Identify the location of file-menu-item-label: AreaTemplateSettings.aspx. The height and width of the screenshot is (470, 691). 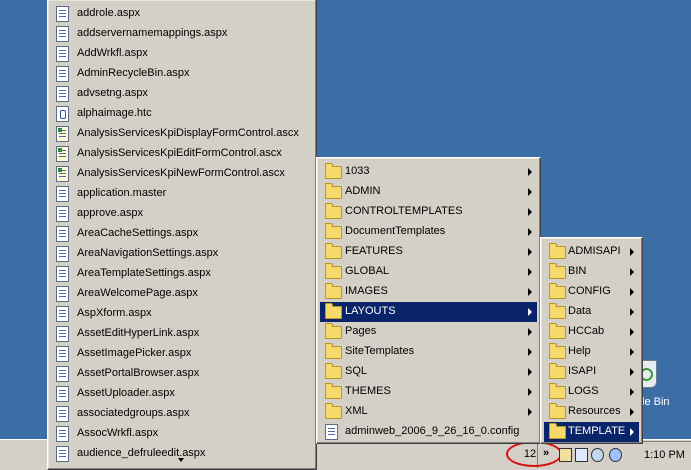
(144, 273).